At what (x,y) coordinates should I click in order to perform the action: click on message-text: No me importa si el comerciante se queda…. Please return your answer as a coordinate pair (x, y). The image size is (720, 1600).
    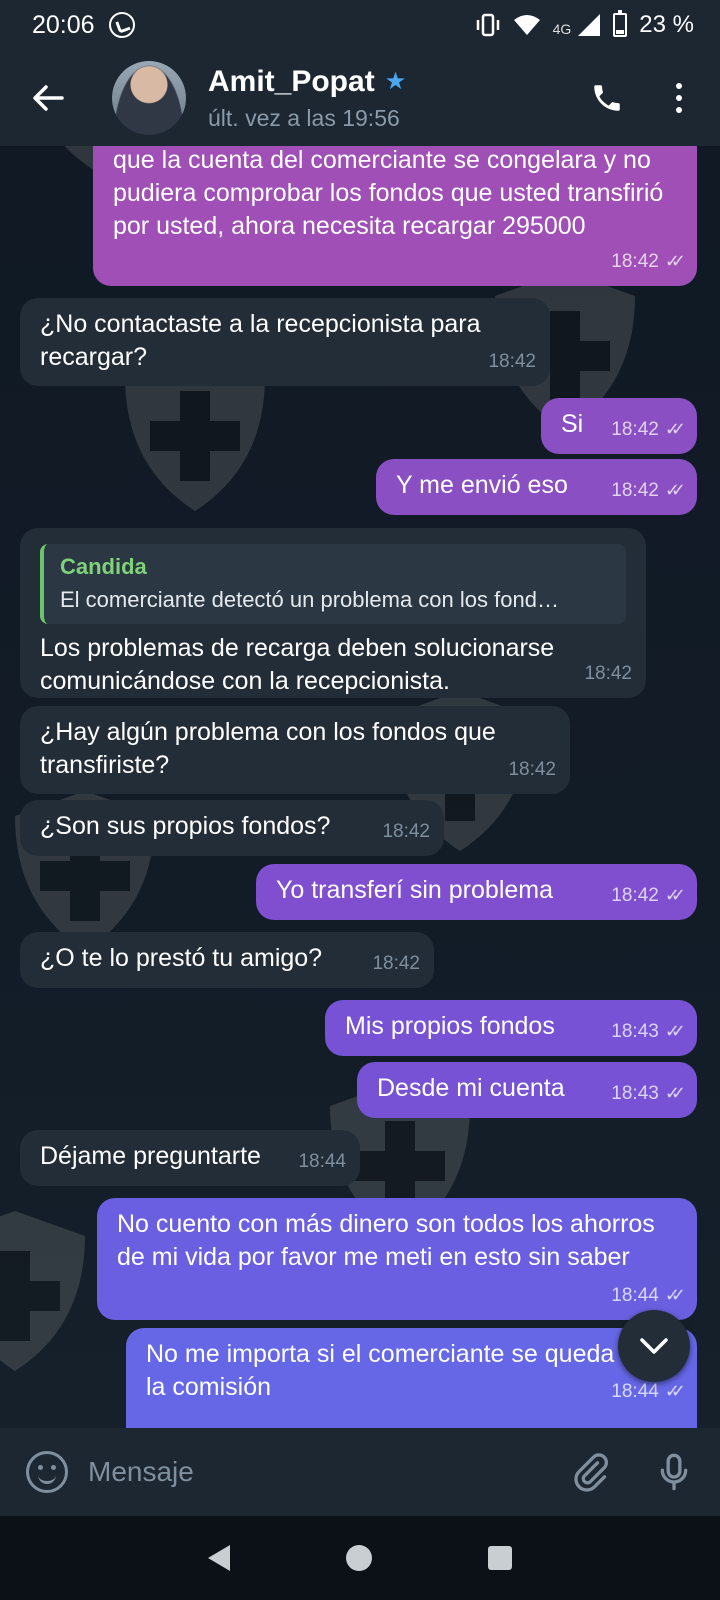
    Looking at the image, I should click on (404, 1370).